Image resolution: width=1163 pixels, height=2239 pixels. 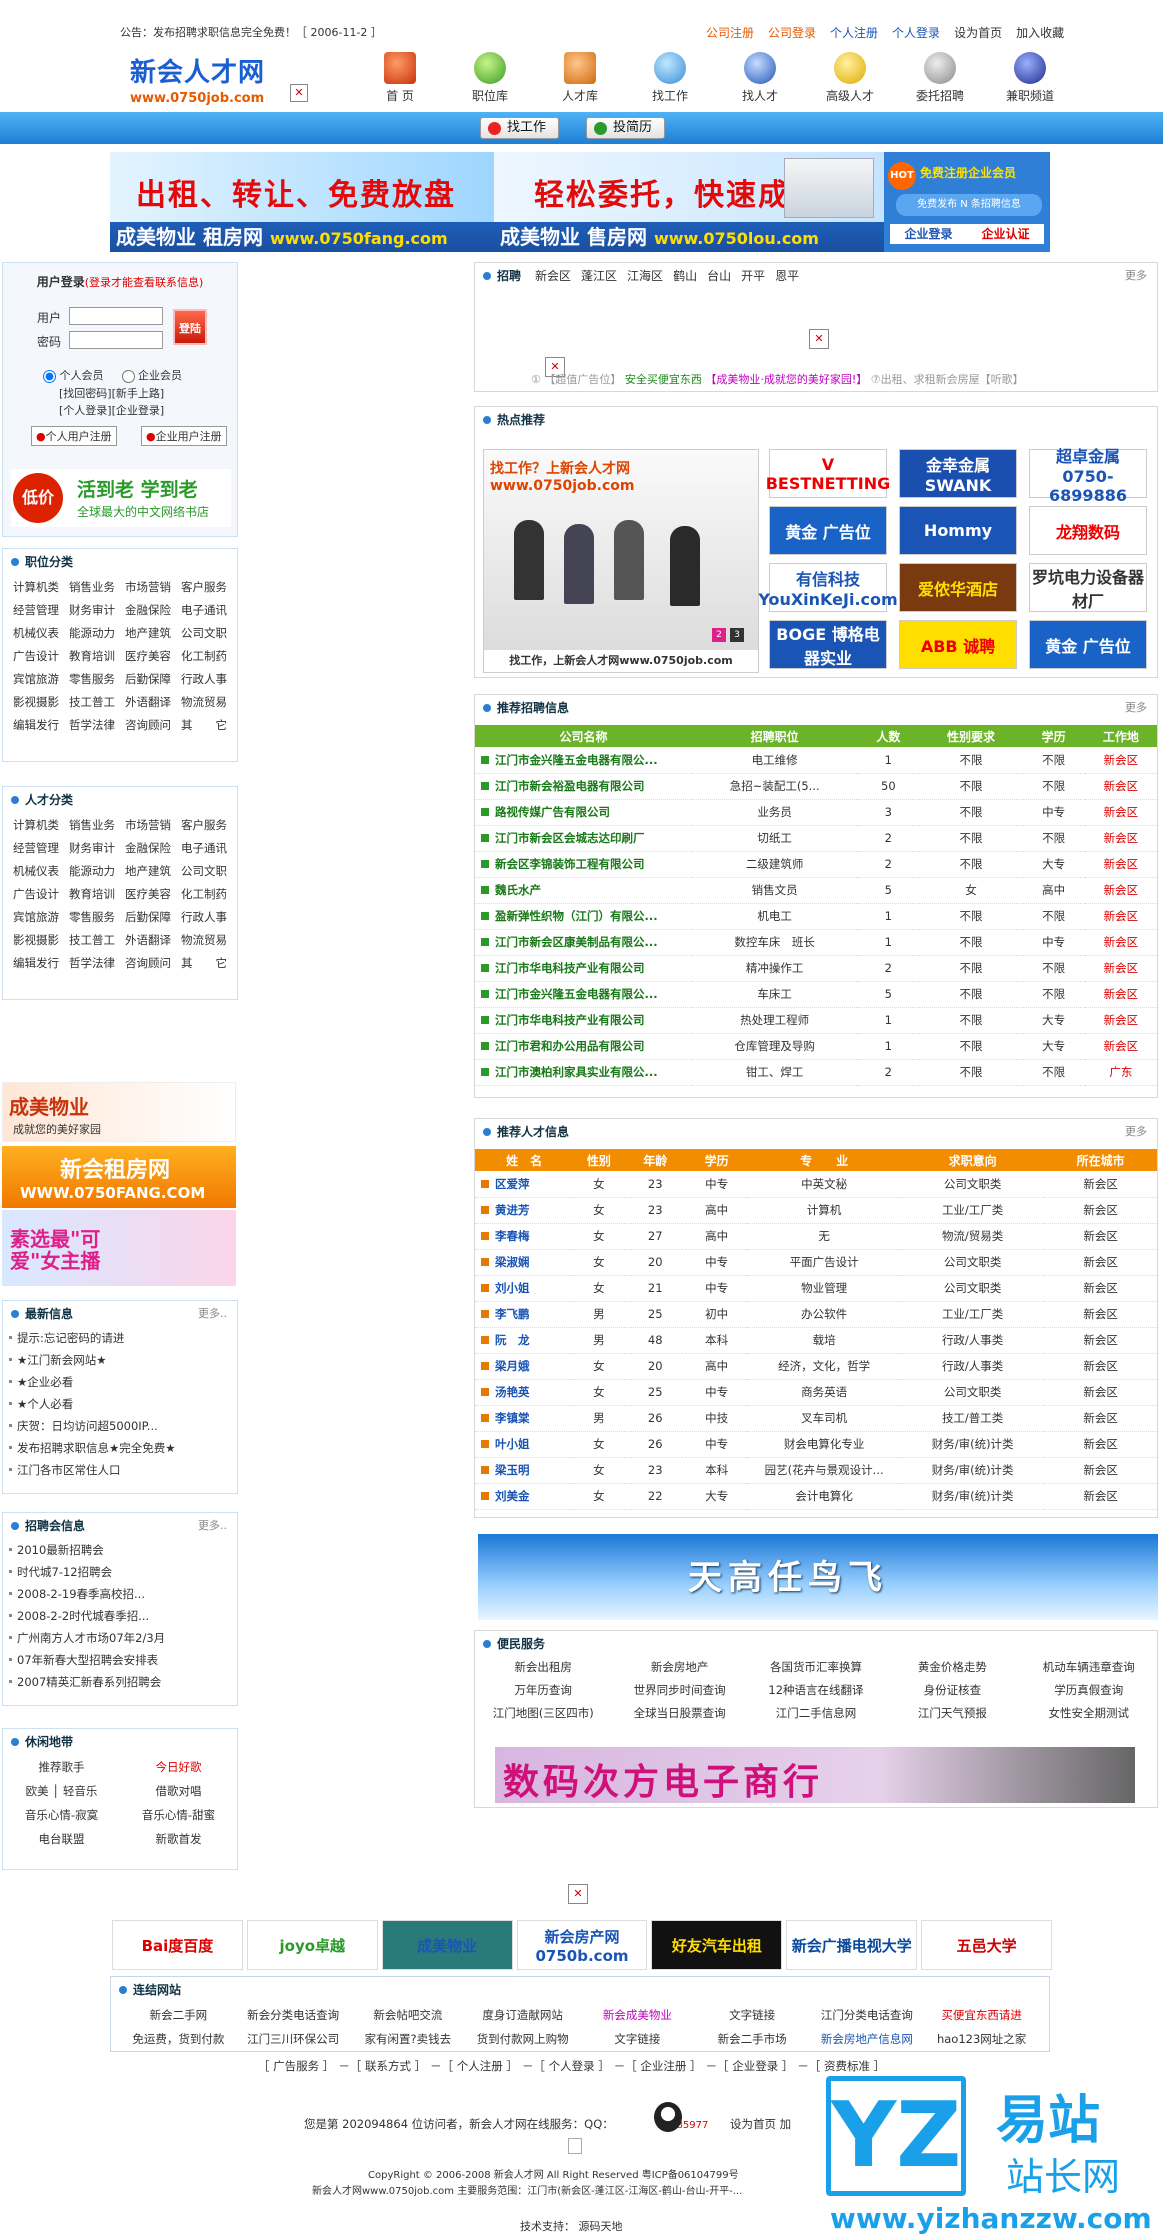 I want to click on friend-link: 新会房地产信息网, so click(x=867, y=2039).